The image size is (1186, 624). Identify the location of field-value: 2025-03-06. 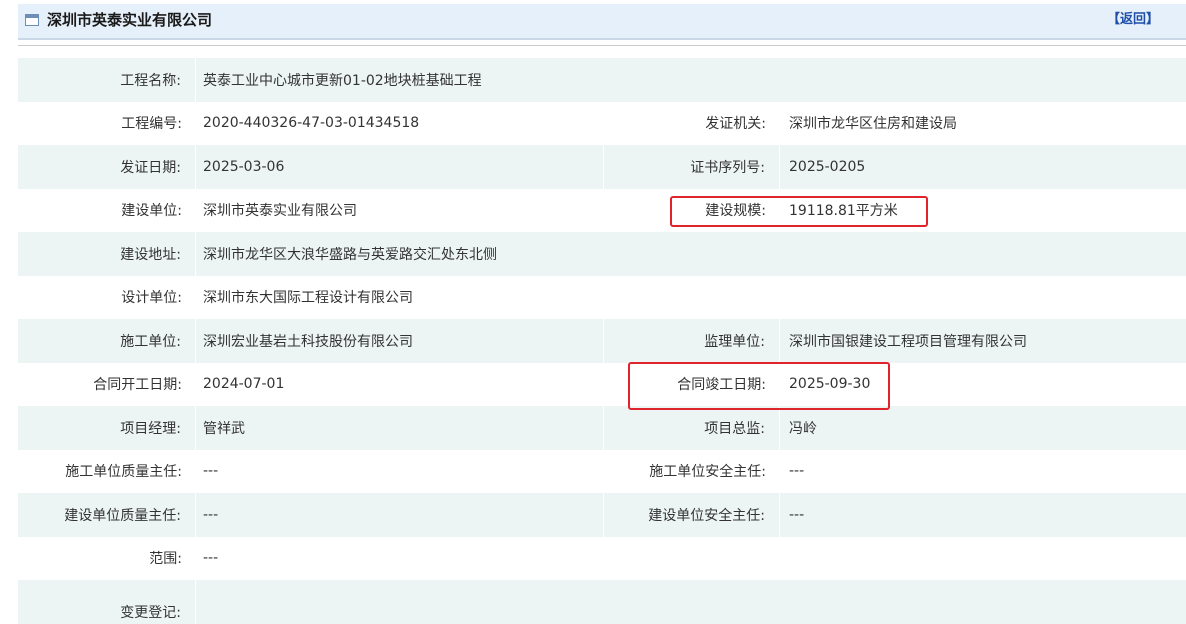
(403, 167).